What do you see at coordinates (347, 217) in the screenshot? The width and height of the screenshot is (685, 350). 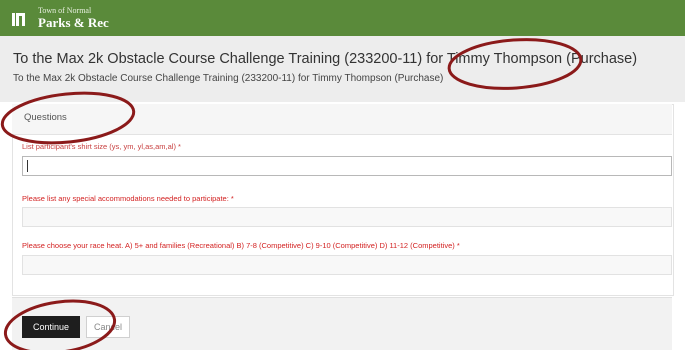 I see `accommodations-input` at bounding box center [347, 217].